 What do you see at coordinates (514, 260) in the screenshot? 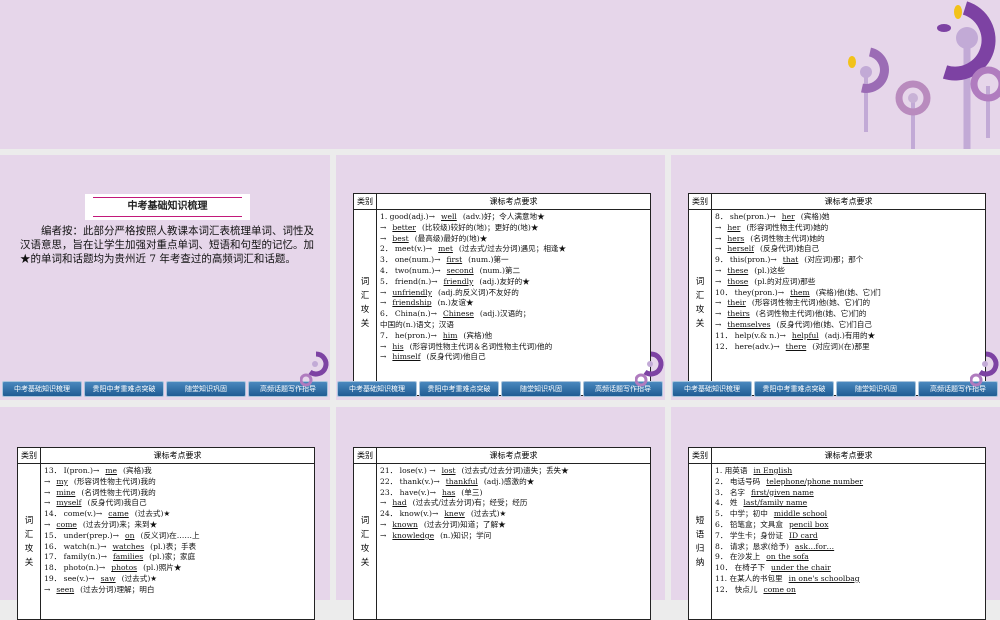
I see `table-line: 3． one(num.)→ first (num.)第一` at bounding box center [514, 260].